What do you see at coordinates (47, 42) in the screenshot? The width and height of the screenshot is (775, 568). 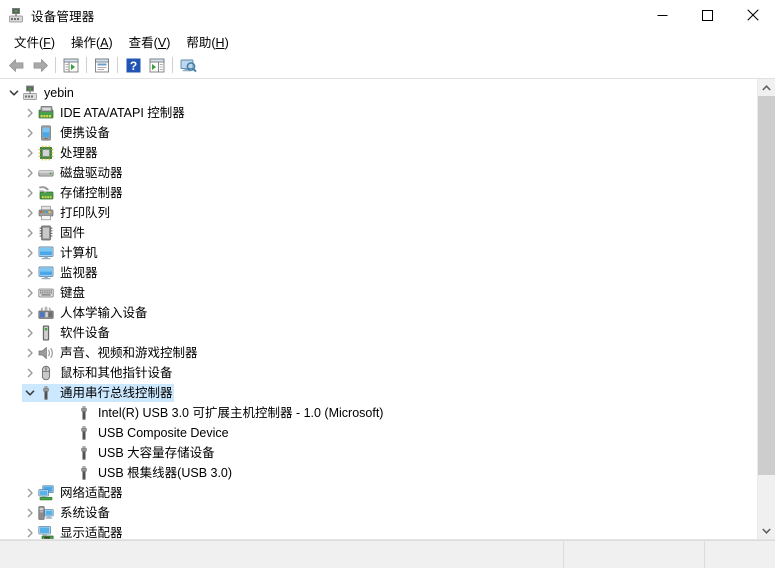 I see `menu-file-mnemonic: F` at bounding box center [47, 42].